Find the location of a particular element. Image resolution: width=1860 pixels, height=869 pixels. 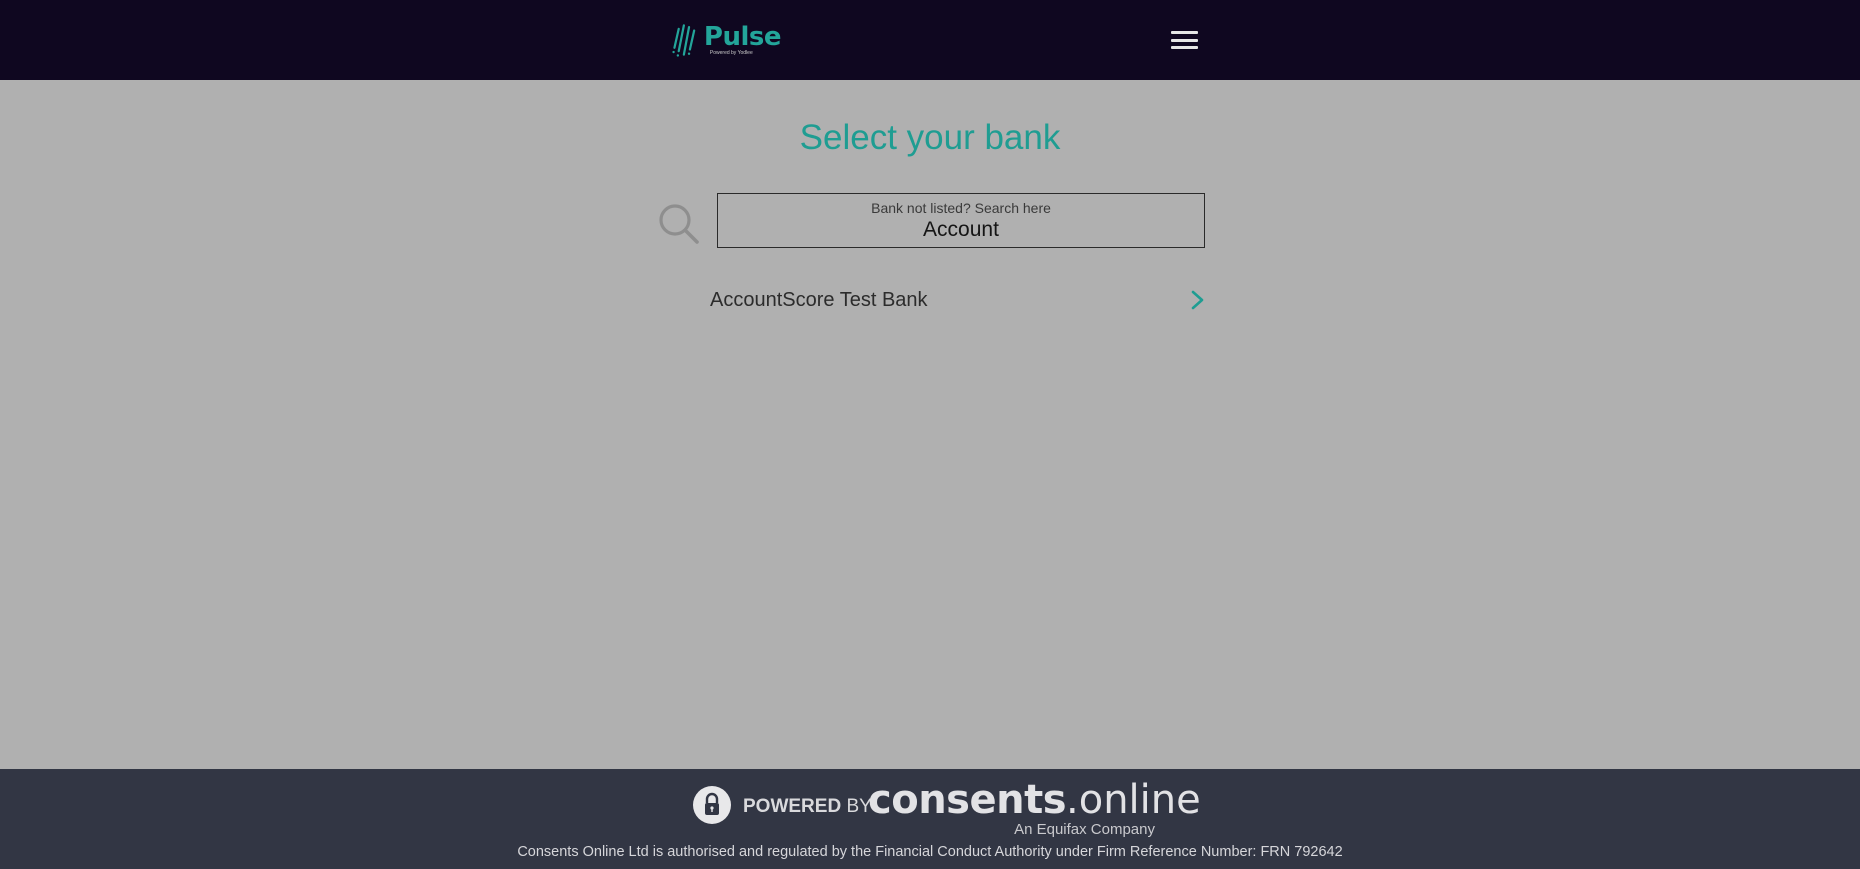

lock-icon-glyph is located at coordinates (712, 803).